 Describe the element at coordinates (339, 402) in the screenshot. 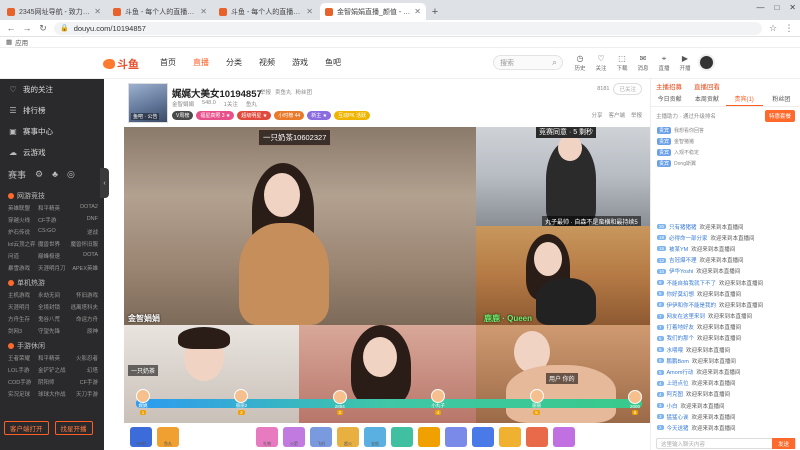

I see `vote-item: 2894 3` at that location.